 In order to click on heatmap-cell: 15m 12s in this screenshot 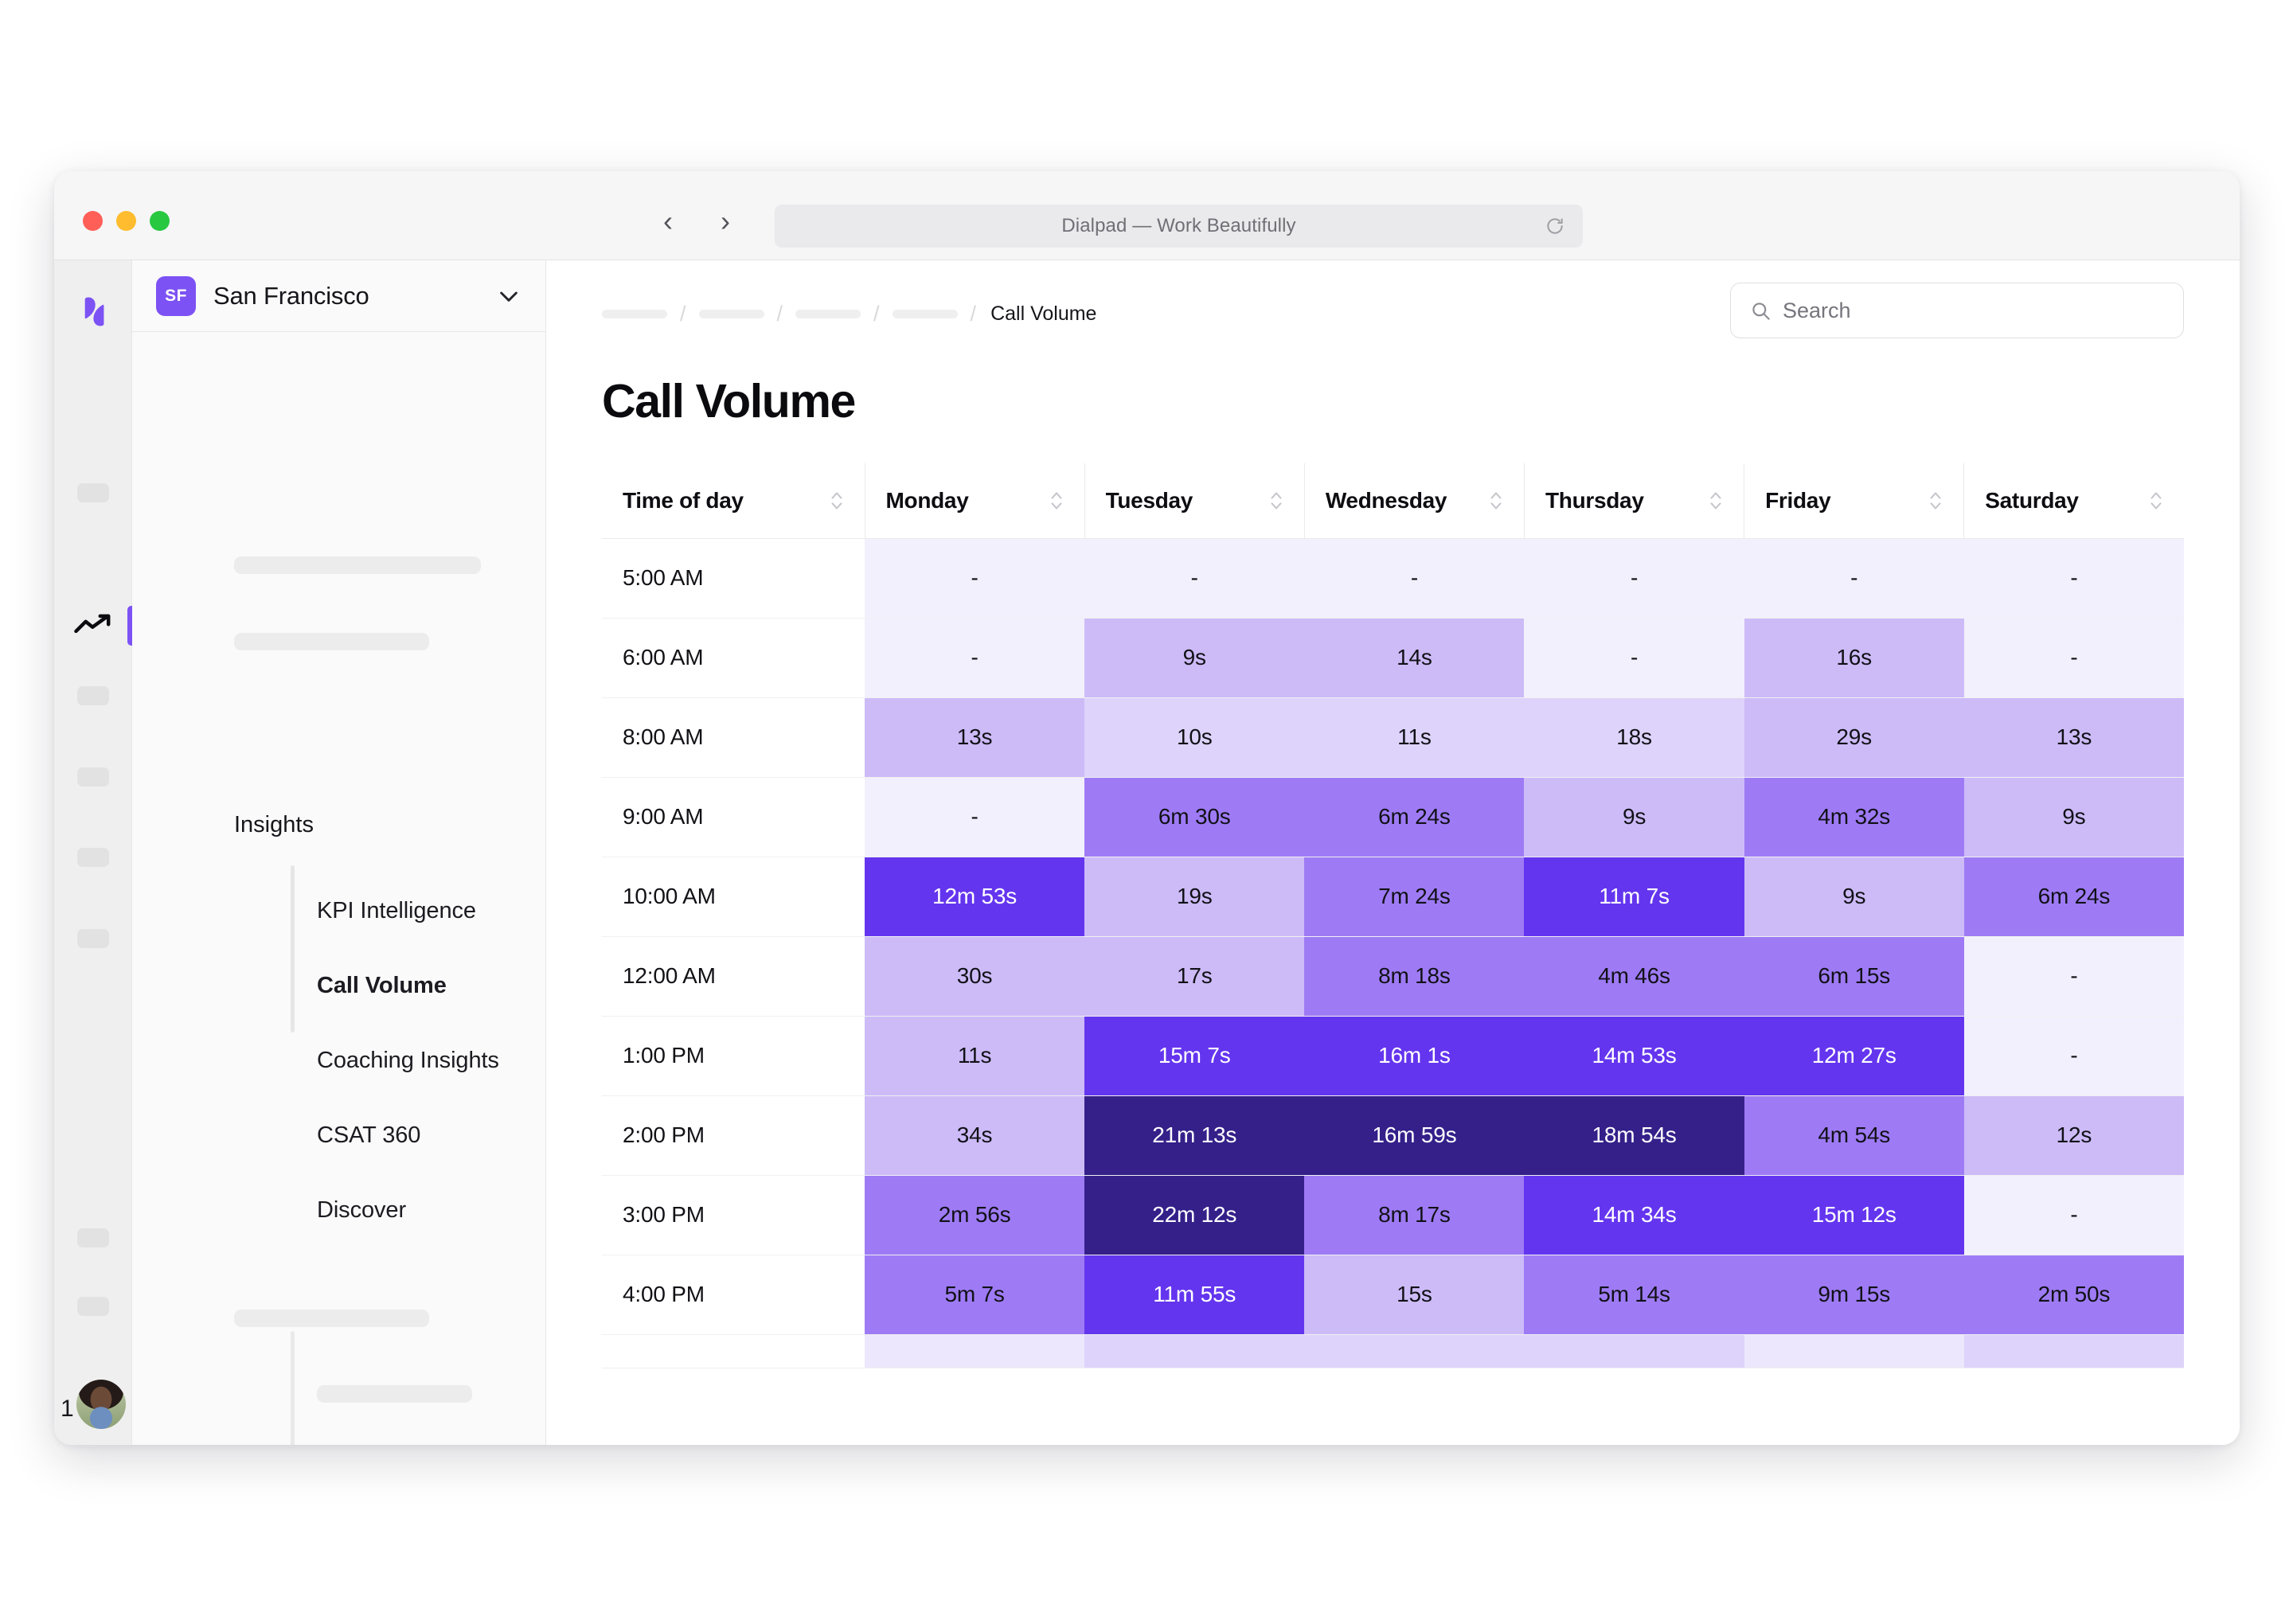, I will do `click(1854, 1215)`.